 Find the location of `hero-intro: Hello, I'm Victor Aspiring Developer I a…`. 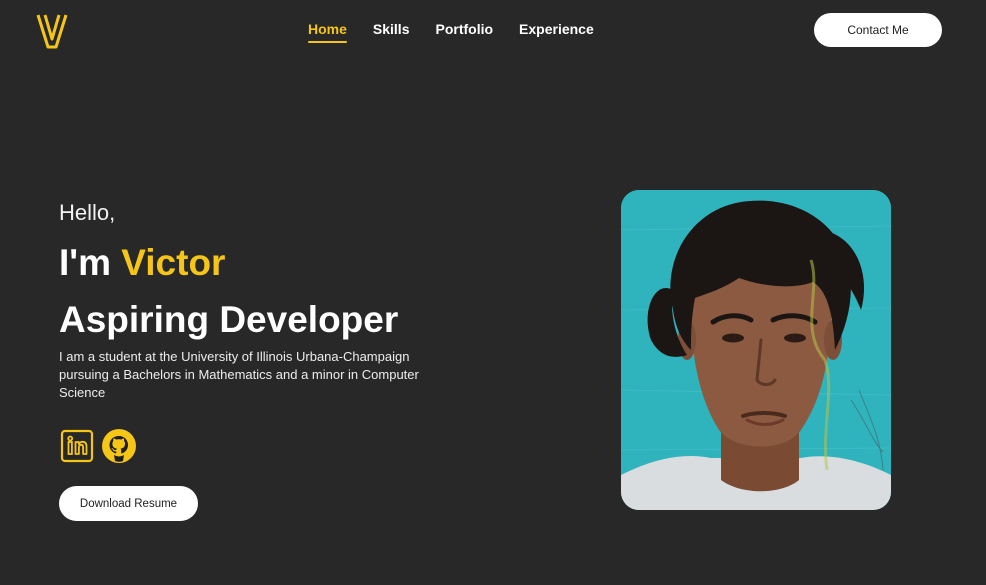

hero-intro: Hello, I'm Victor Aspiring Developer I a… is located at coordinates (254, 301).